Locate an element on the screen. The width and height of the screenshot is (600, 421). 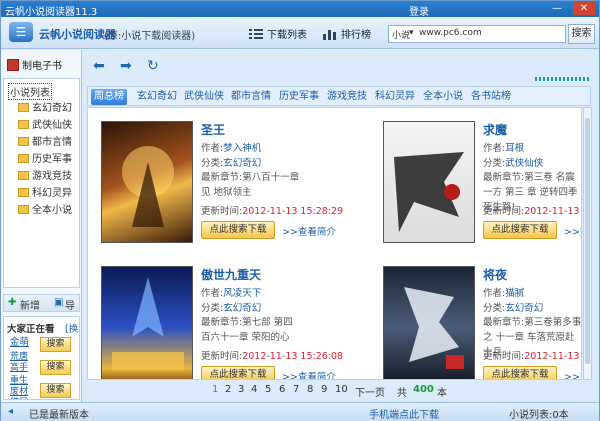
scrollbar-thumb is located at coordinates (587, 241).